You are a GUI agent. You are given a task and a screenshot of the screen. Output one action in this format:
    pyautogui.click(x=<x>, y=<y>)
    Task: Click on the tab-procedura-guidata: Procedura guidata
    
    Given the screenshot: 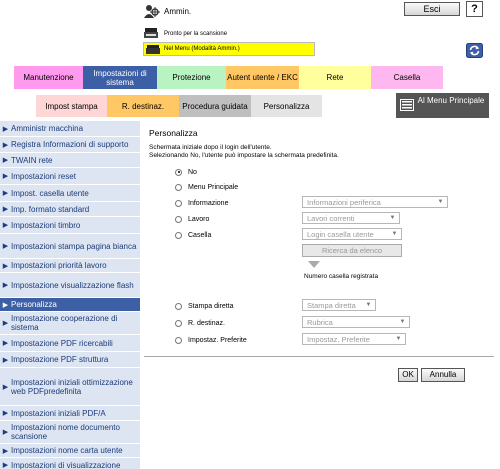 What is the action you would take?
    pyautogui.click(x=215, y=106)
    